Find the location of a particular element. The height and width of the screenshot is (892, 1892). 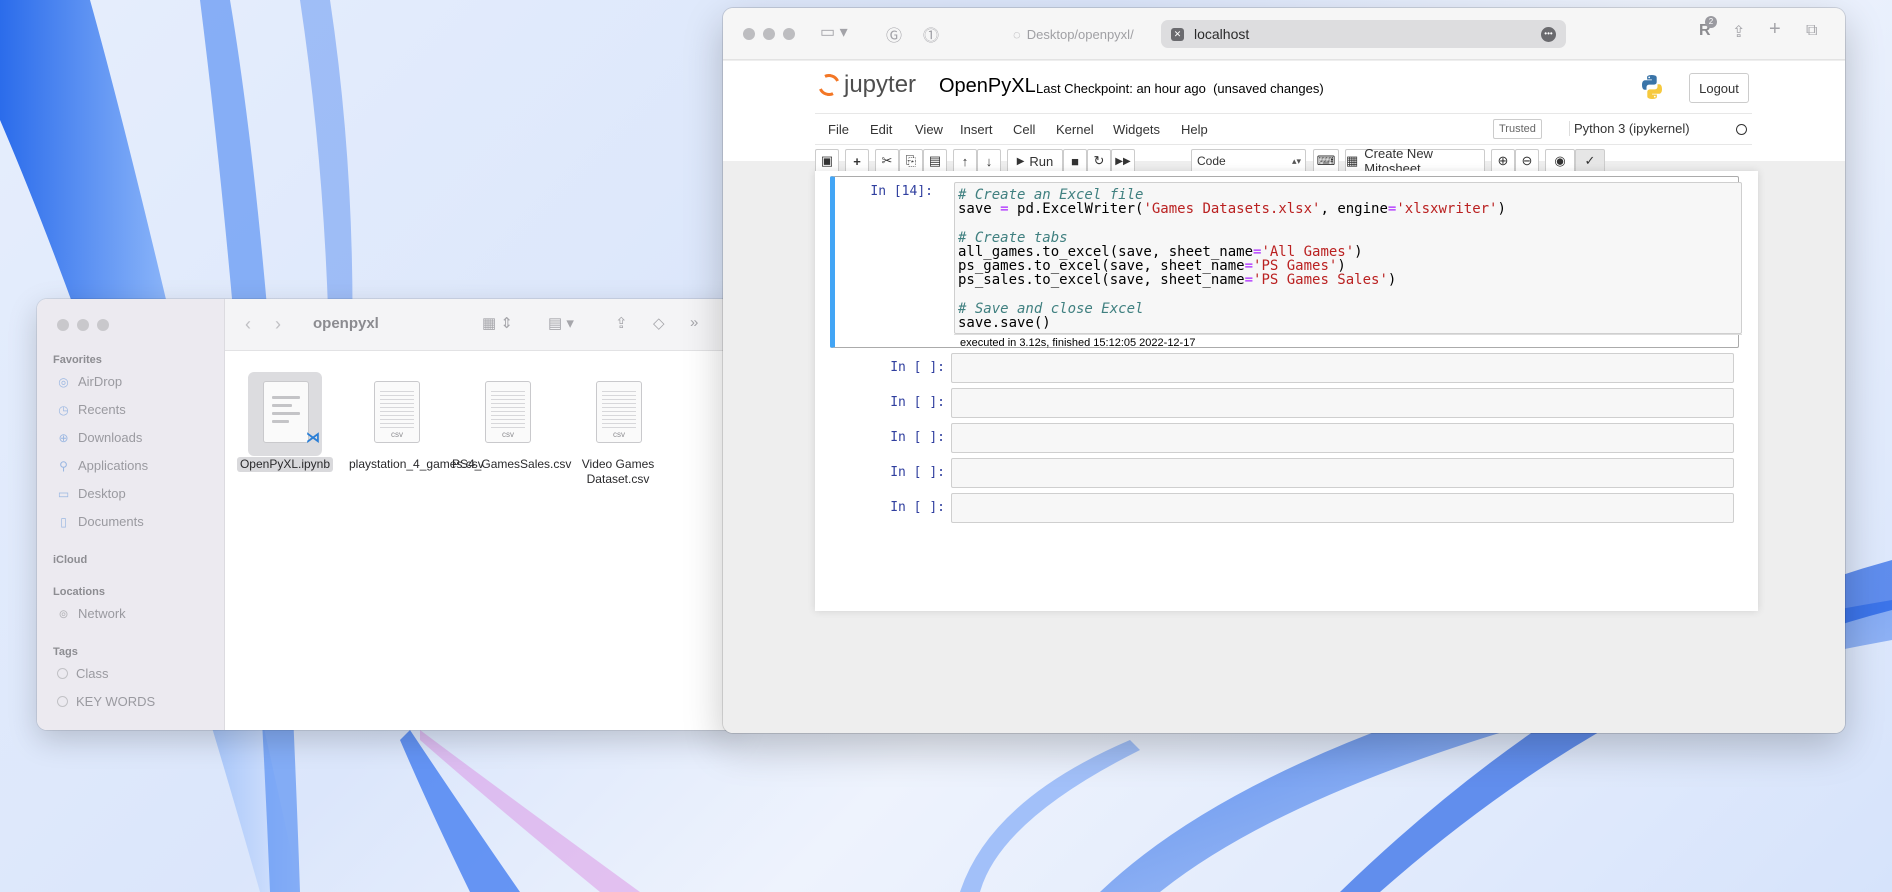

loading-icon: ◌ is located at coordinates (1017, 34).